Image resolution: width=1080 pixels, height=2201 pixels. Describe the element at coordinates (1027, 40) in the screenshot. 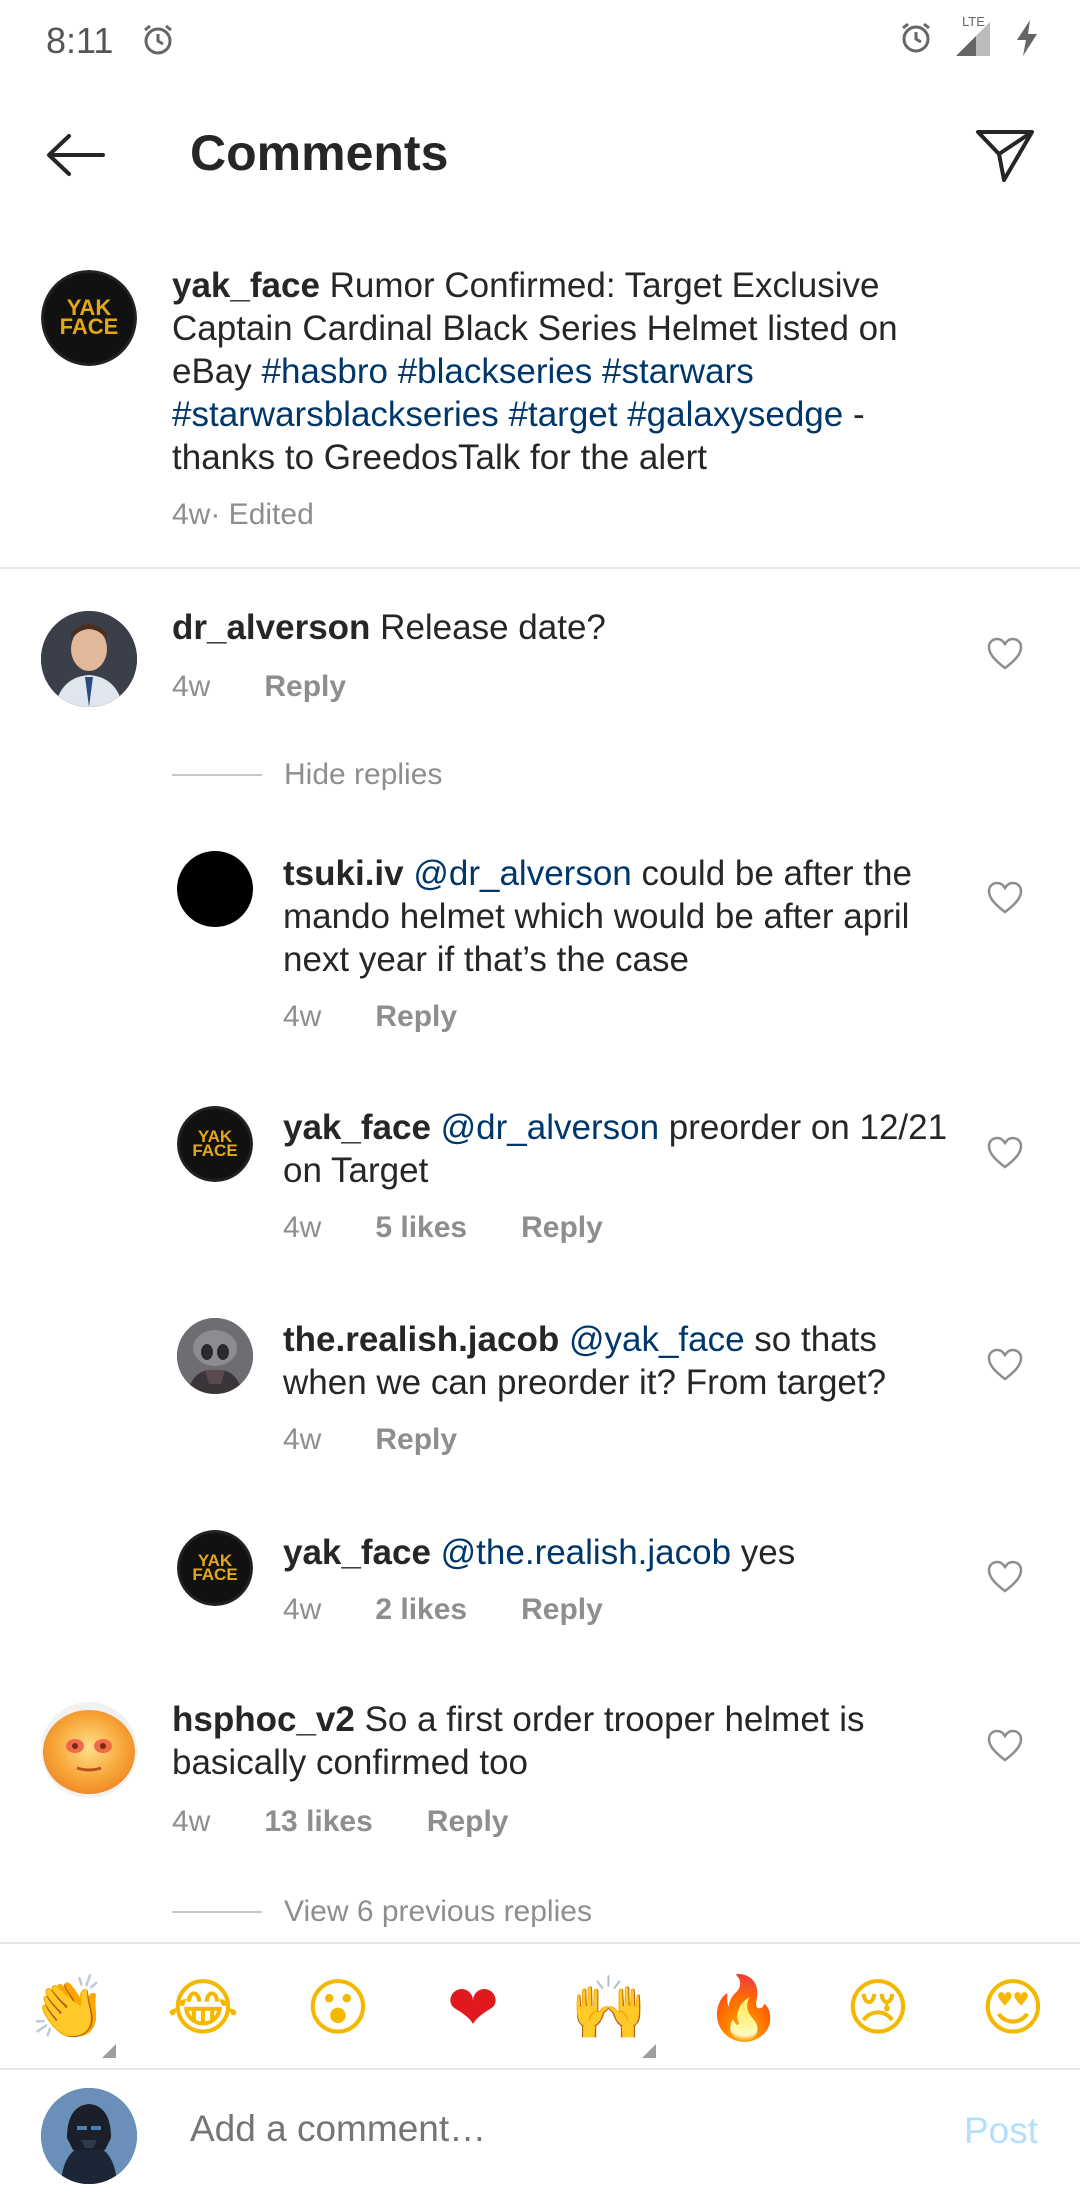

I see `charging-icon` at that location.